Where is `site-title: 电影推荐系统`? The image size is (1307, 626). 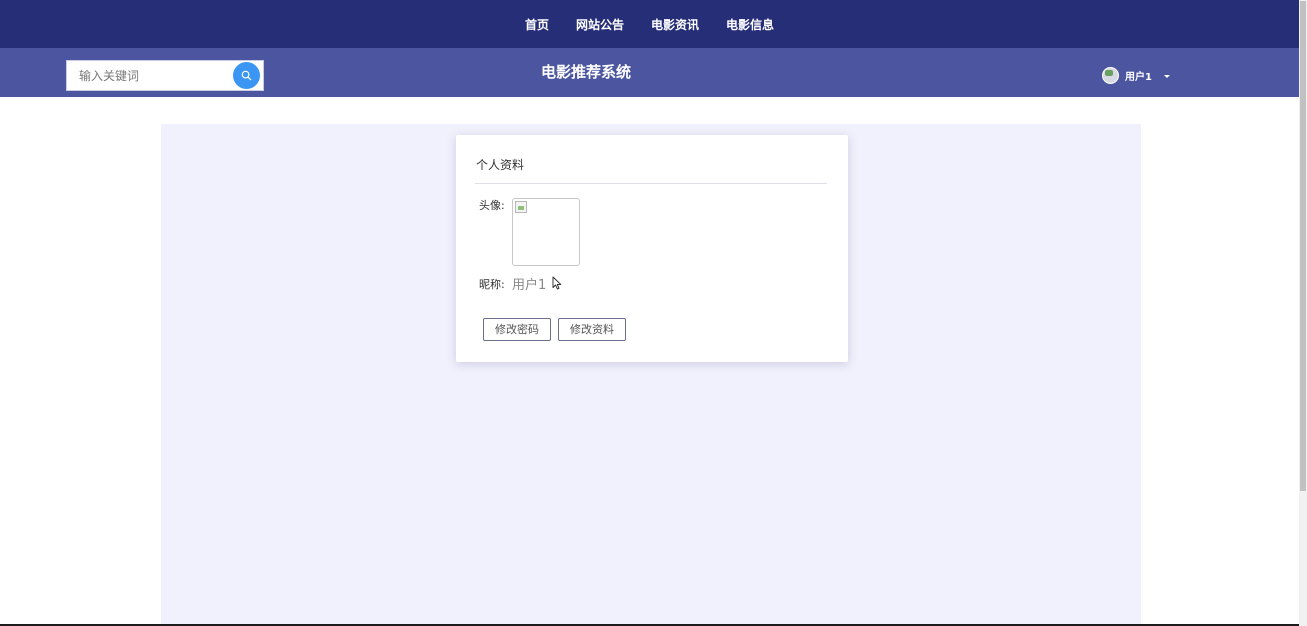 site-title: 电影推荐系统 is located at coordinates (585, 72).